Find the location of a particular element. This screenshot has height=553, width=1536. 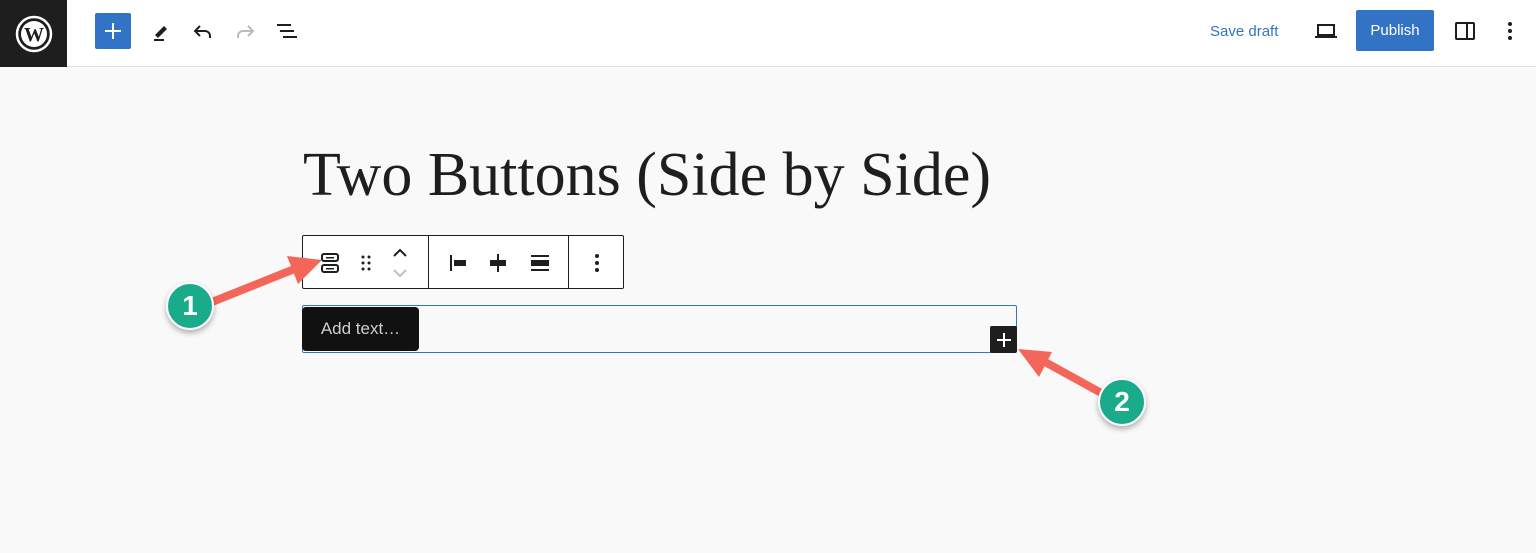

block-toolbar is located at coordinates (463, 262).